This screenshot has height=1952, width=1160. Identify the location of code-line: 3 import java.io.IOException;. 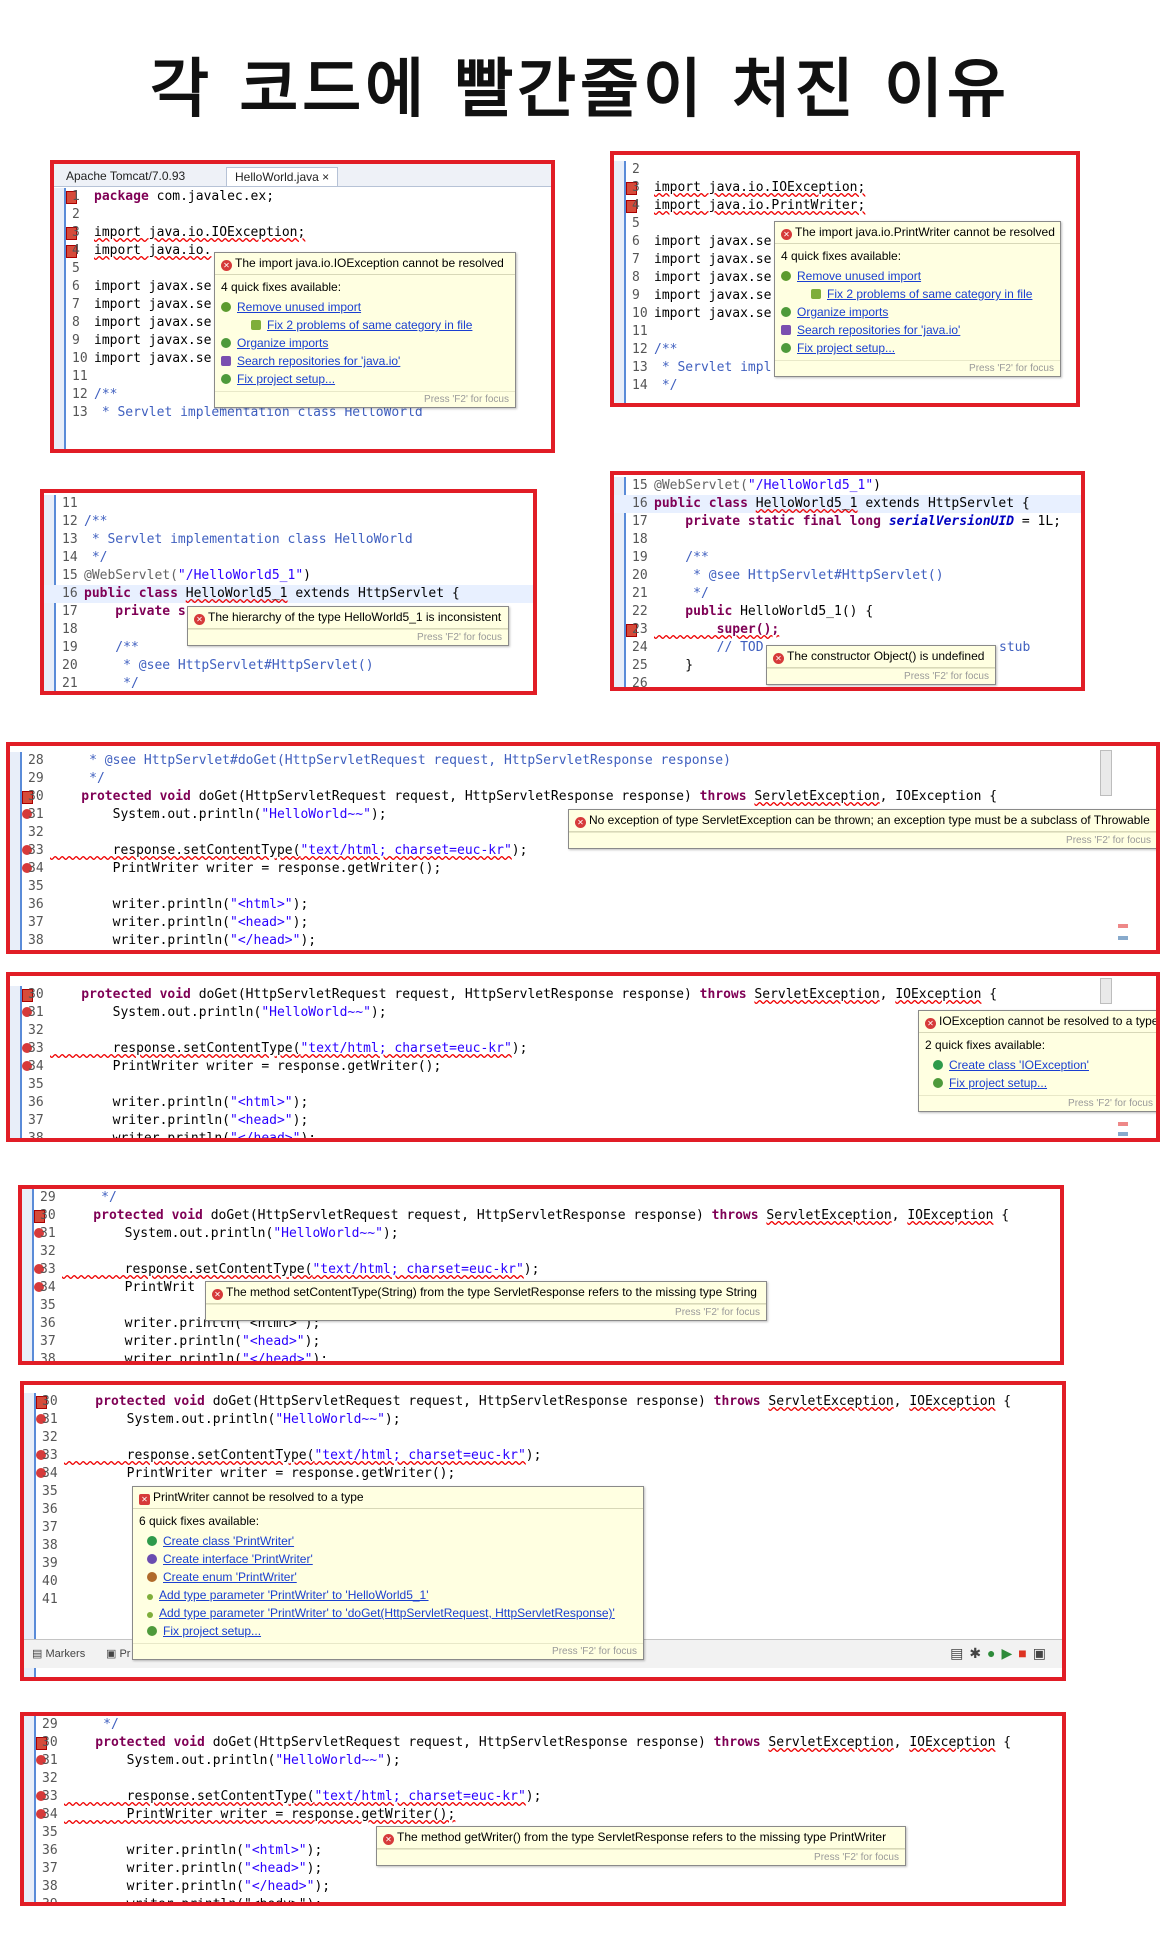
(189, 232).